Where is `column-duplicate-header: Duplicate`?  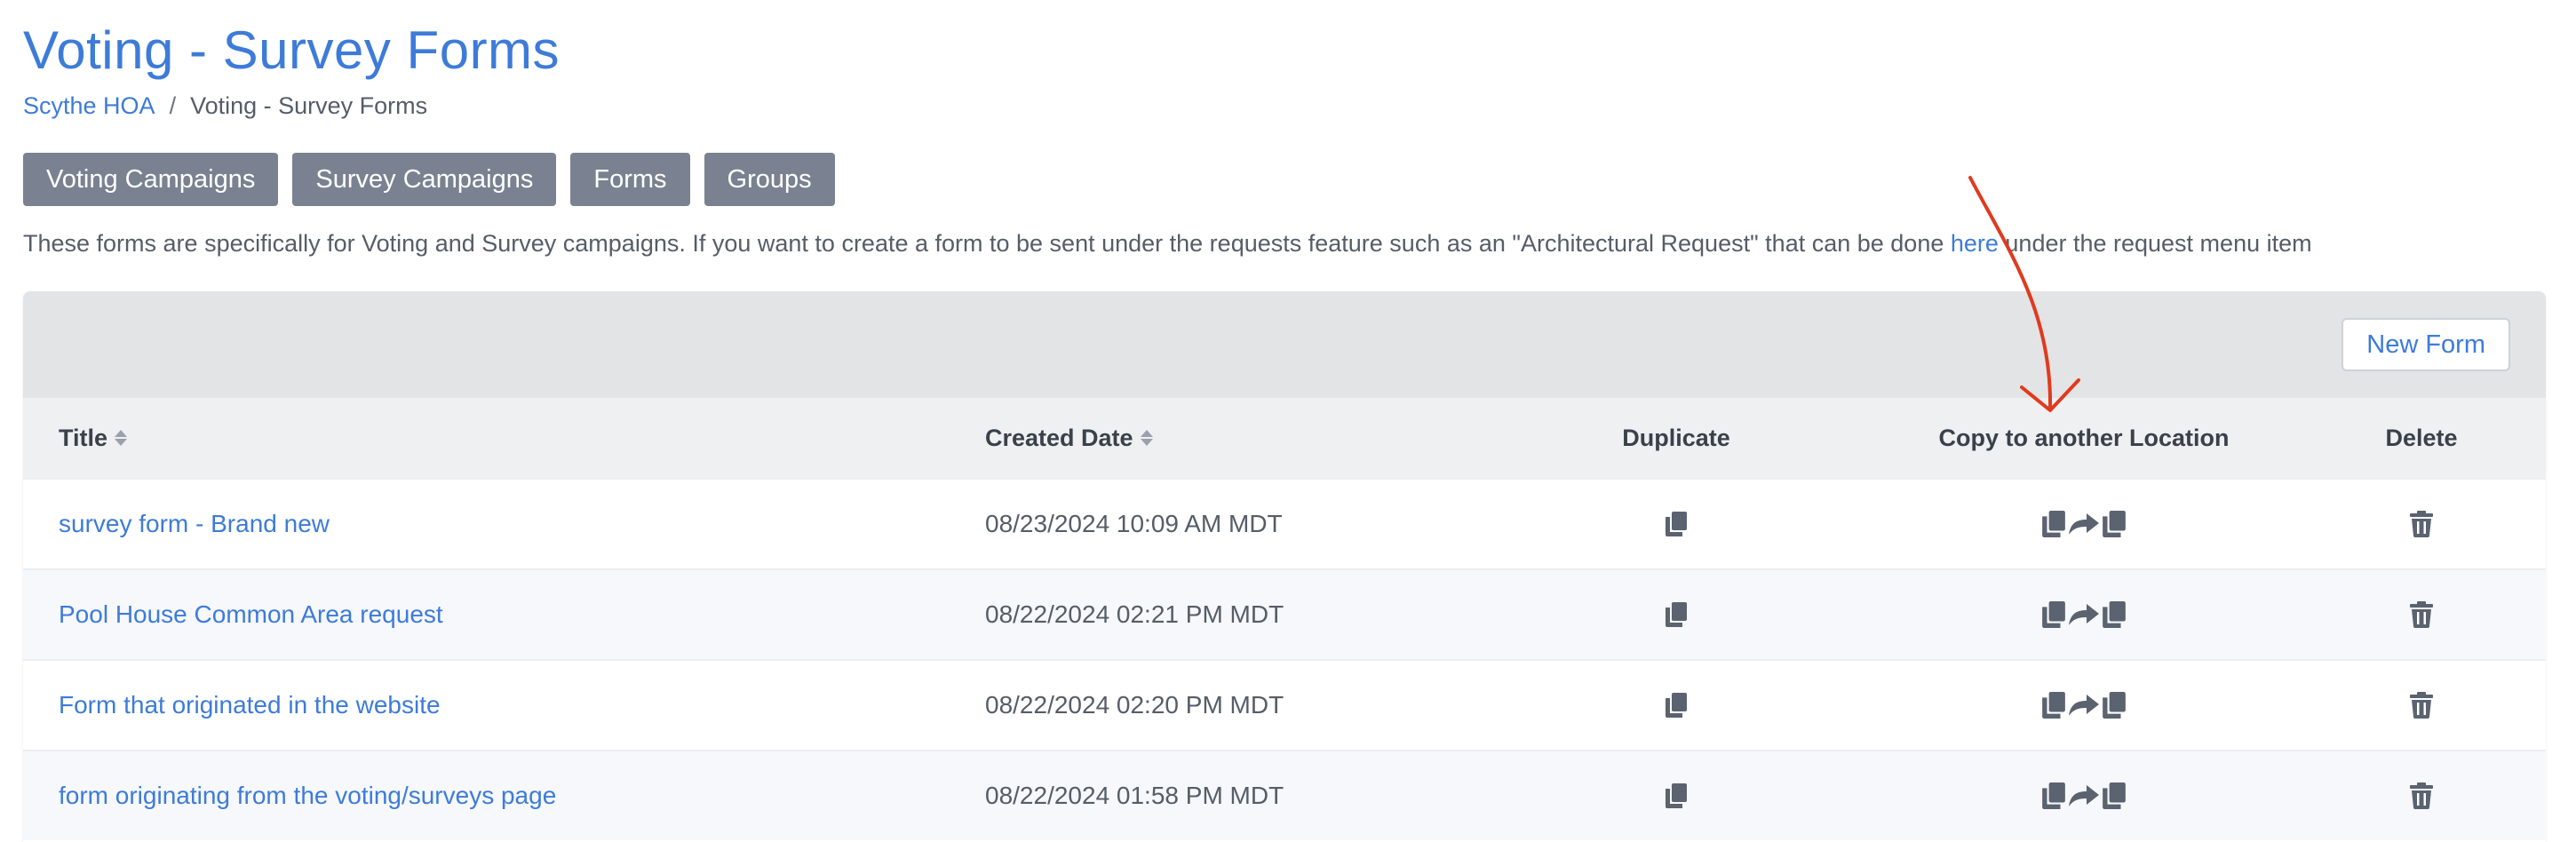
column-duplicate-header: Duplicate is located at coordinates (1676, 438).